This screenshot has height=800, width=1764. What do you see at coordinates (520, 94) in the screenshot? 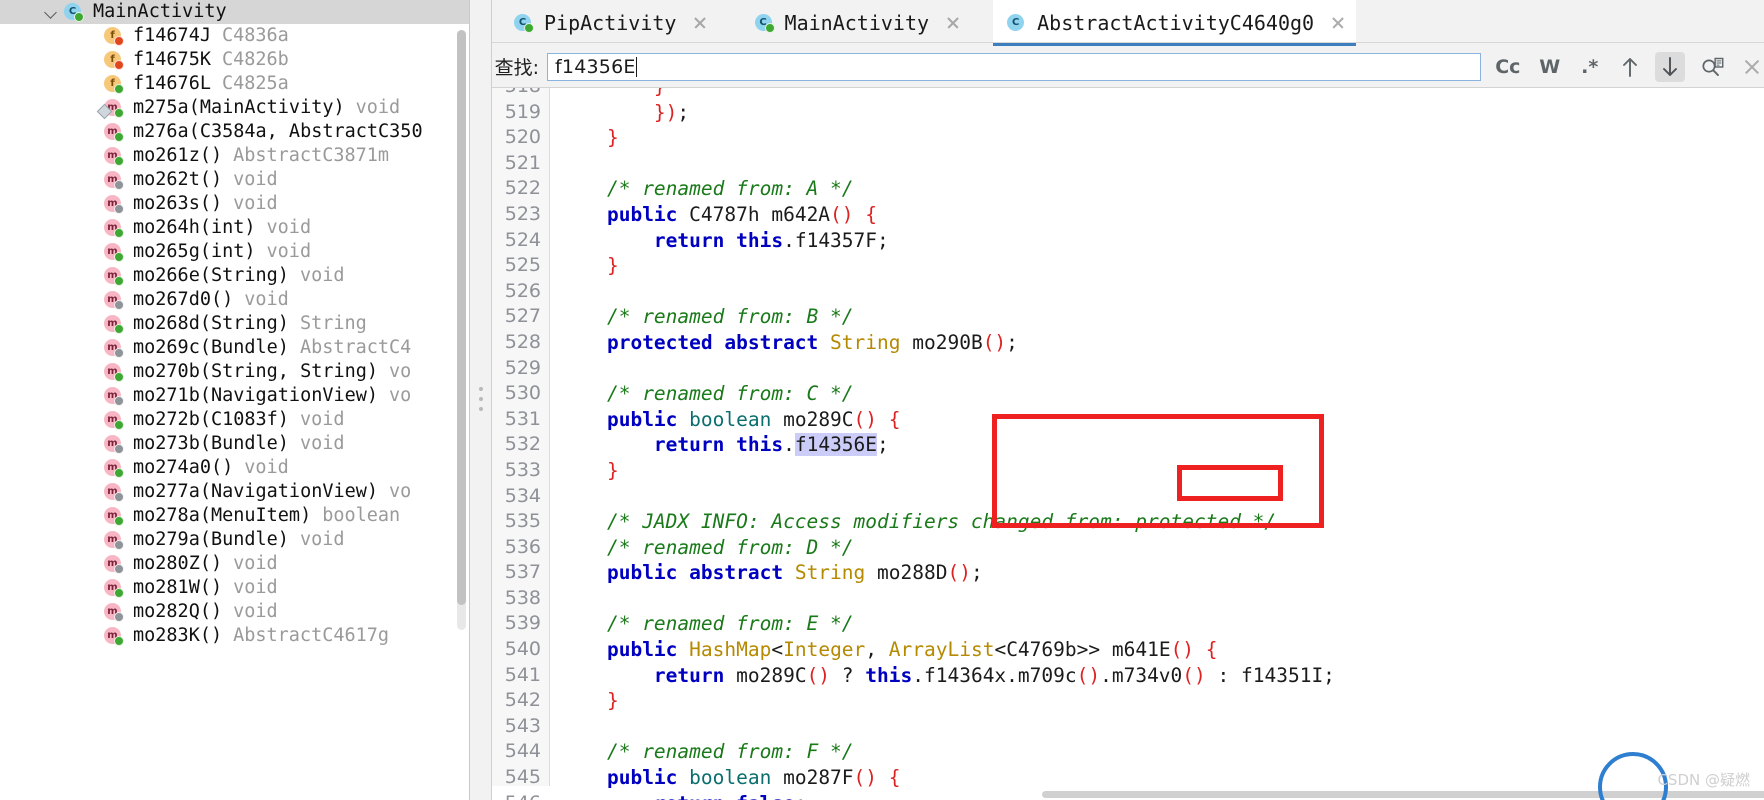
I see `line-number: 518` at bounding box center [520, 94].